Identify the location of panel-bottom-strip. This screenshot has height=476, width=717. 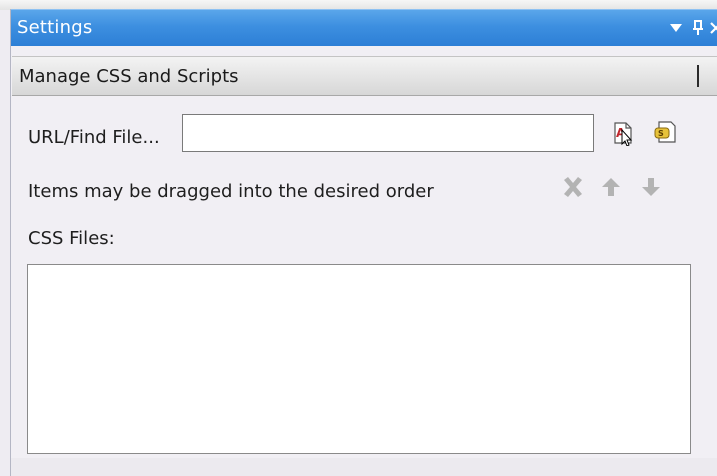
(364, 467).